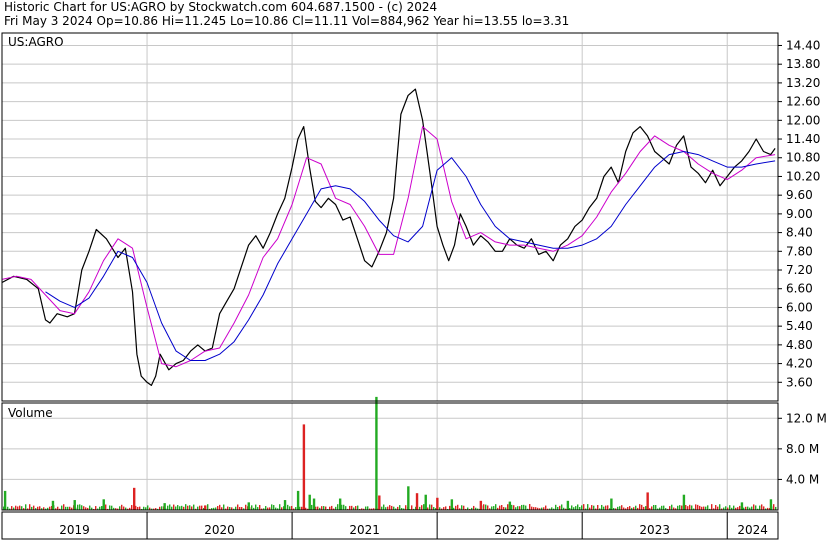 The image size is (830, 543). What do you see at coordinates (806, 418) in the screenshot?
I see `volume-tick-label: 12.0 M` at bounding box center [806, 418].